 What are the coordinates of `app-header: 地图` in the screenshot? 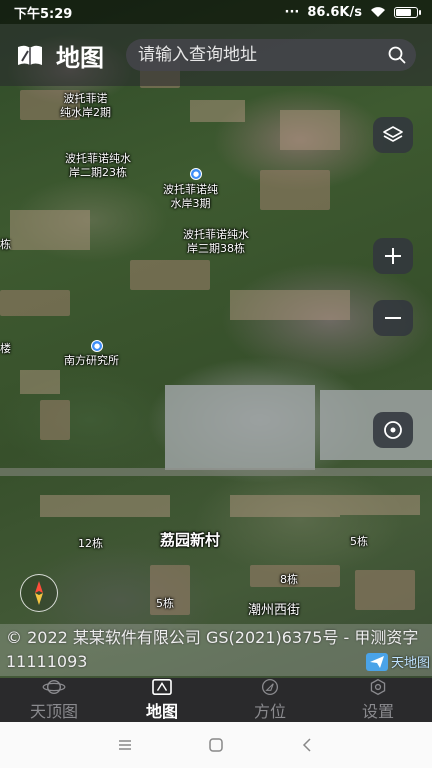 It's located at (216, 55).